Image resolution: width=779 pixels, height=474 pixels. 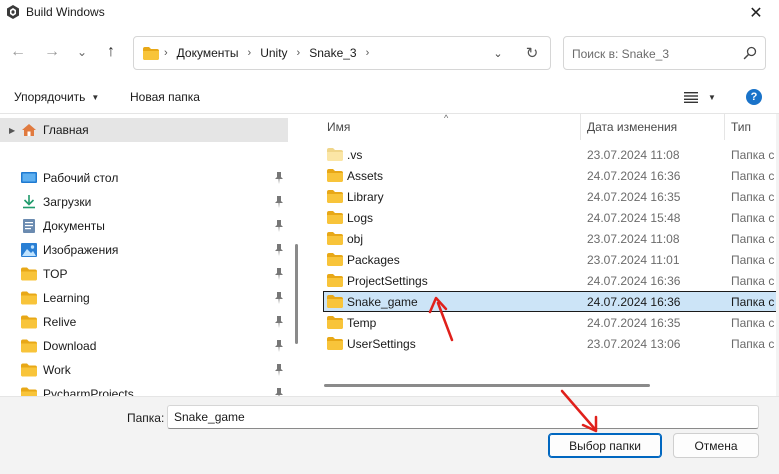 I want to click on search-input, so click(x=652, y=54).